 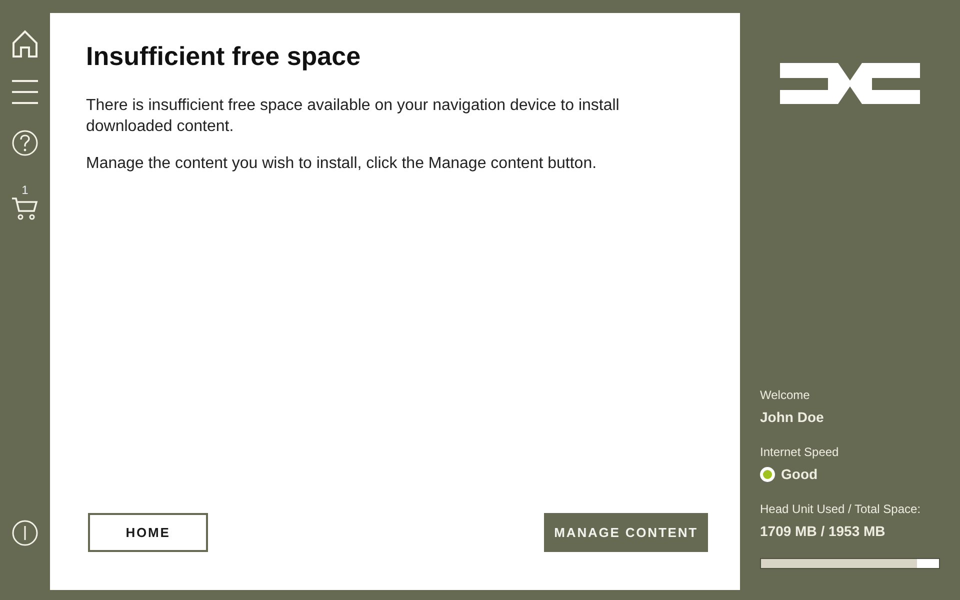 What do you see at coordinates (841, 509) in the screenshot?
I see `storage-label: Head Unit Used / Total Space:` at bounding box center [841, 509].